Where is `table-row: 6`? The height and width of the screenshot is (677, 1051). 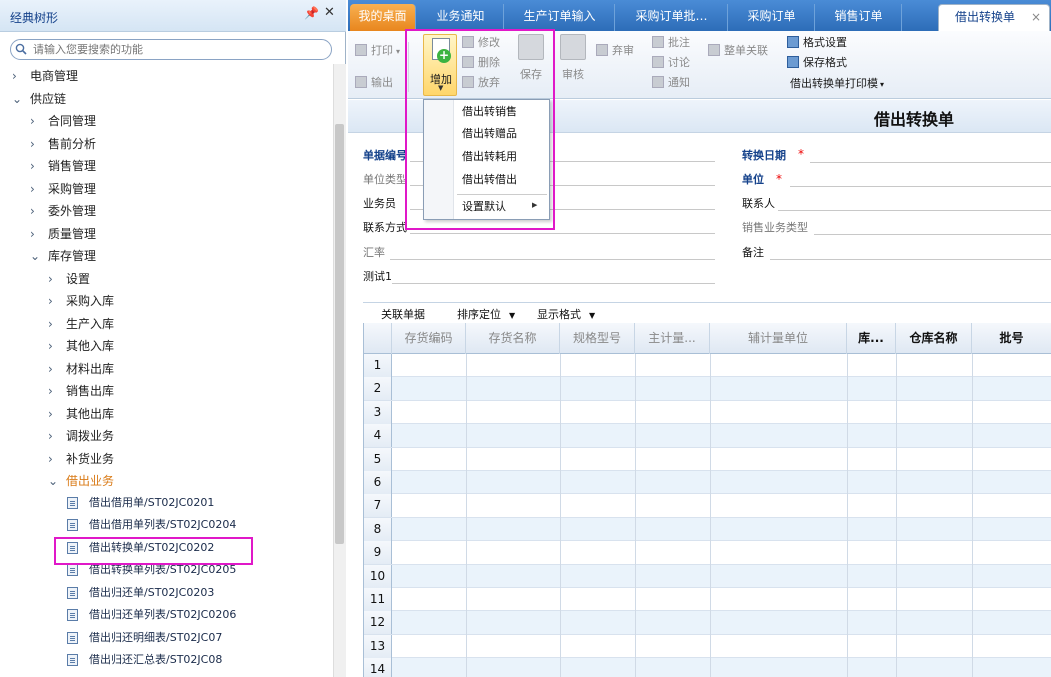 table-row: 6 is located at coordinates (707, 483).